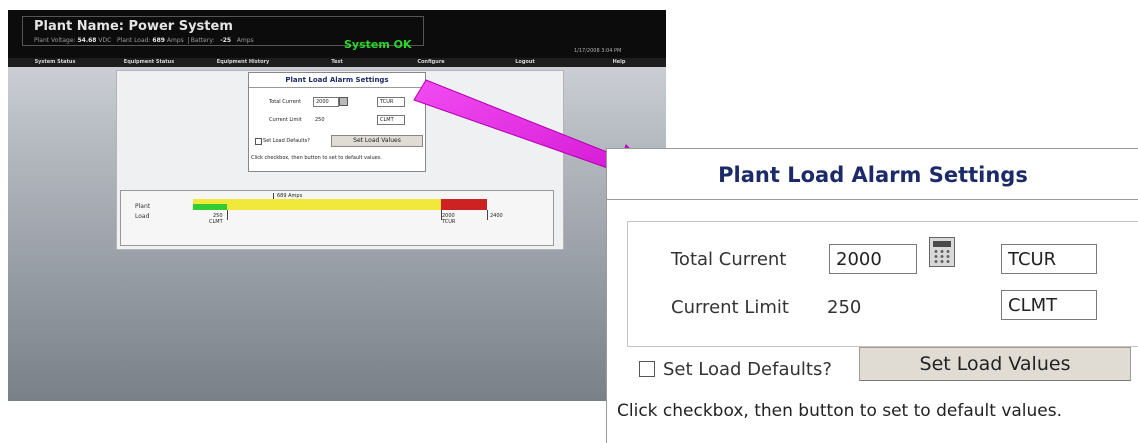  What do you see at coordinates (872, 199) in the screenshot?
I see `divider` at bounding box center [872, 199].